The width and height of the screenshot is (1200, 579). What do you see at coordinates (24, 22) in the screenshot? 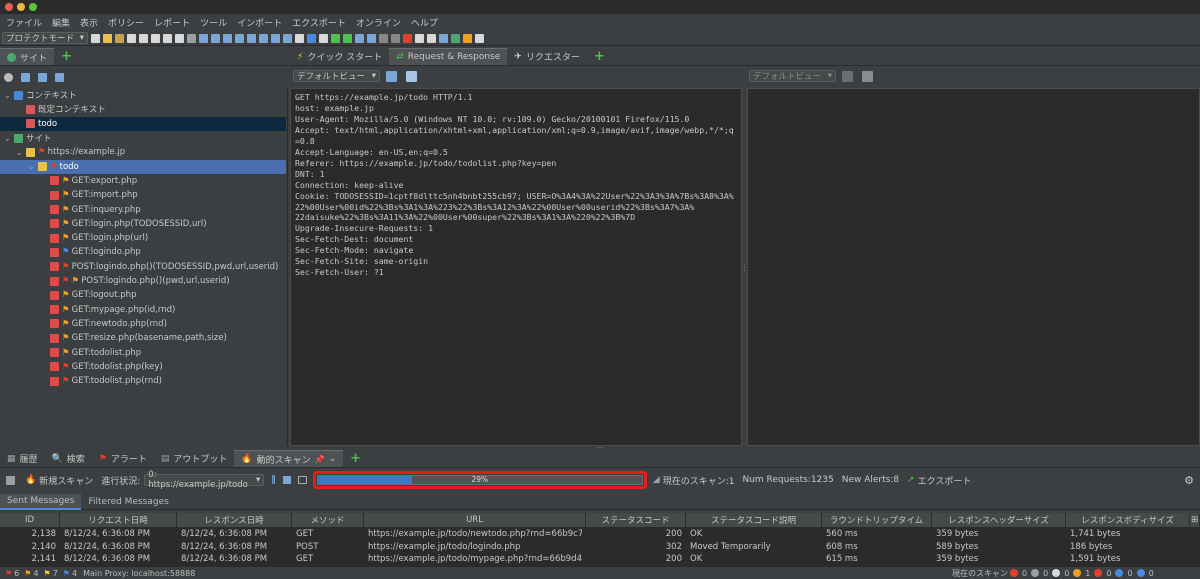
I see `menu-file: ファイル` at bounding box center [24, 22].